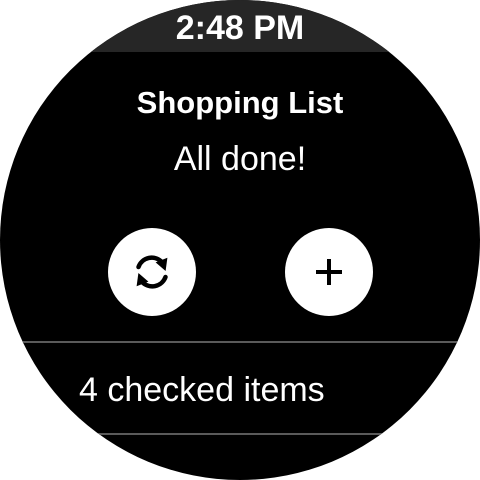 Image resolution: width=480 pixels, height=480 pixels. Describe the element at coordinates (202, 390) in the screenshot. I see `checked-items-label: 4 checked items` at that location.